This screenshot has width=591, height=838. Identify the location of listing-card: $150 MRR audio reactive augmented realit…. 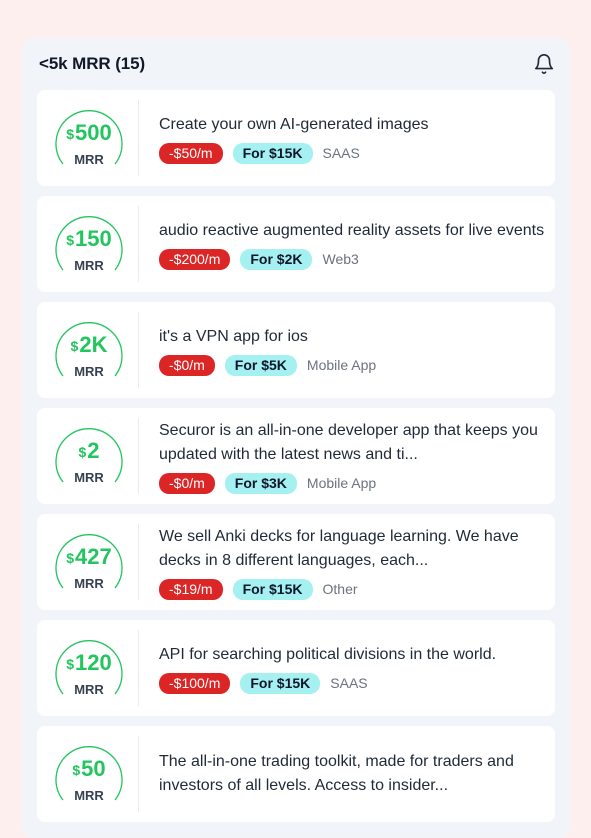
(296, 244).